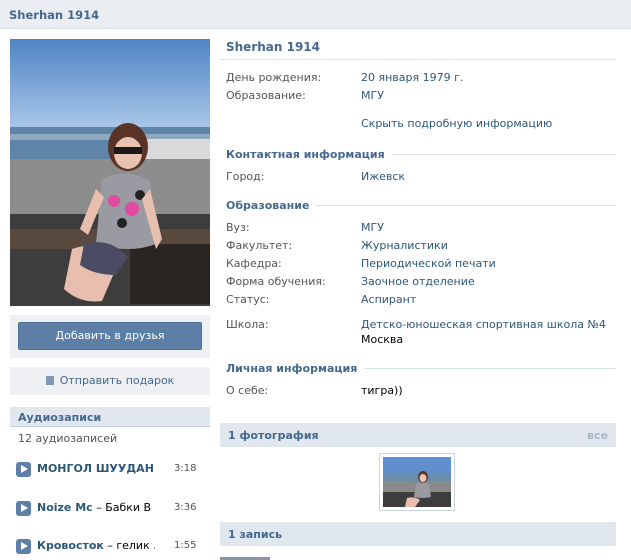 Image resolution: width=631 pixels, height=560 pixels. I want to click on status-value: Аспирант, so click(388, 299).